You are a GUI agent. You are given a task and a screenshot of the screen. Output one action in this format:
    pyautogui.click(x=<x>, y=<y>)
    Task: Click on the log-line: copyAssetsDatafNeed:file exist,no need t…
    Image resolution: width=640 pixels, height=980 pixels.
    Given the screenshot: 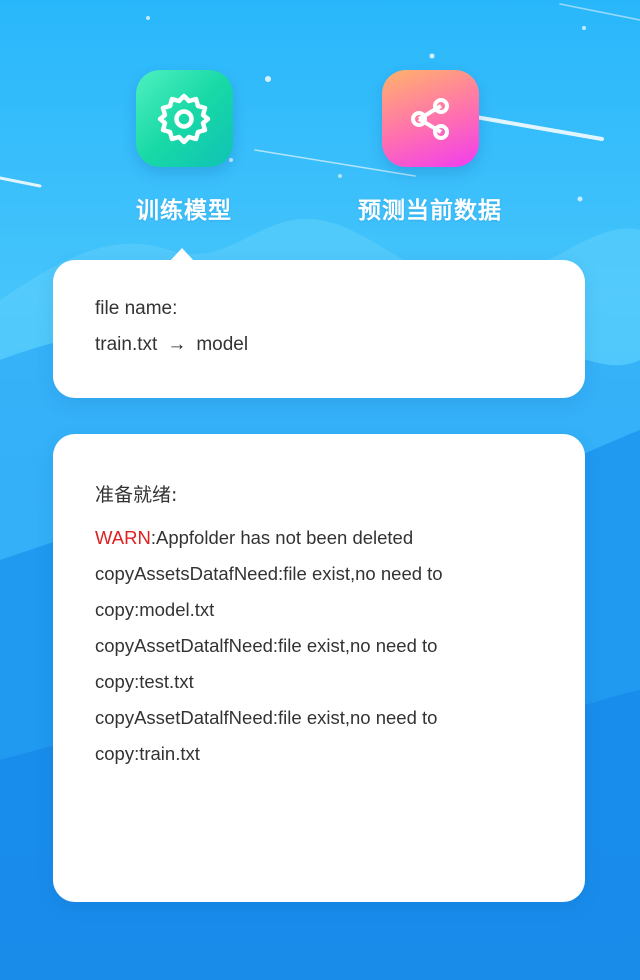 What is the action you would take?
    pyautogui.click(x=269, y=573)
    